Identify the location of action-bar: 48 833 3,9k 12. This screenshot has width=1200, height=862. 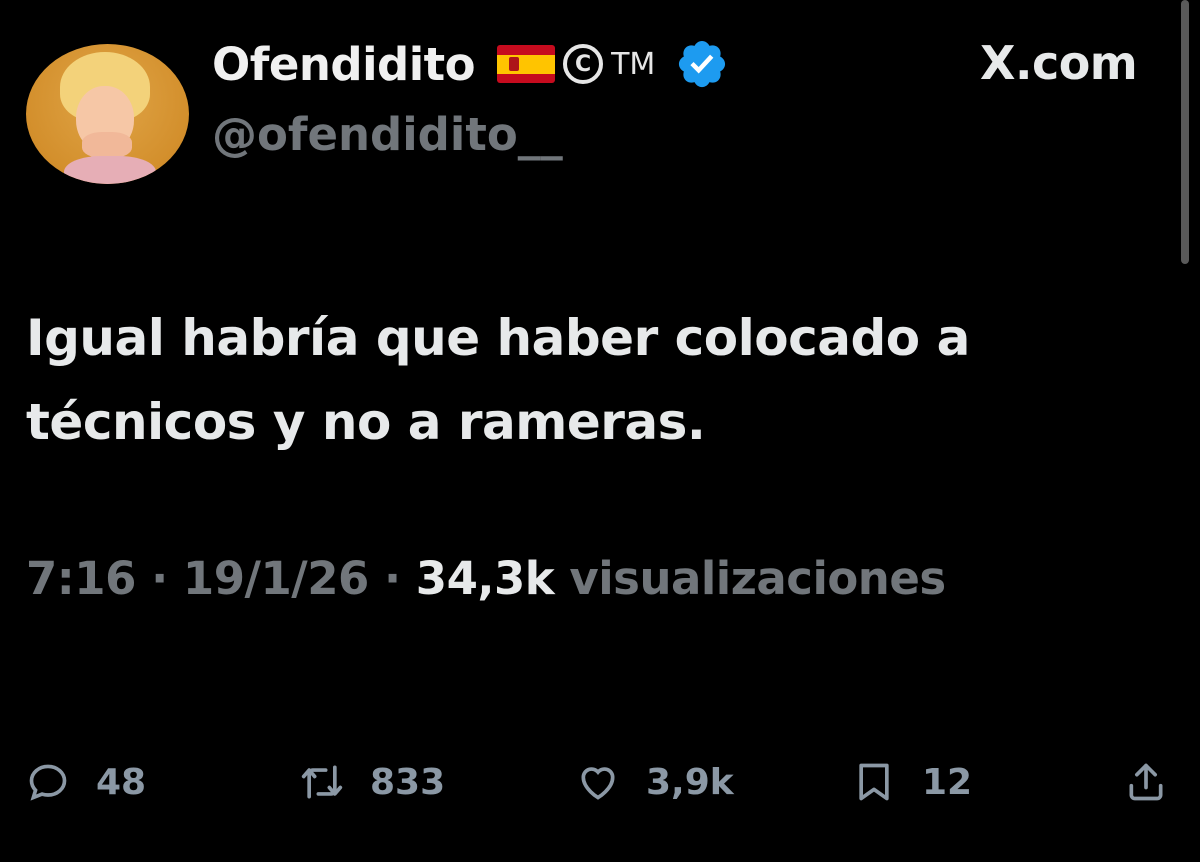
(601, 782).